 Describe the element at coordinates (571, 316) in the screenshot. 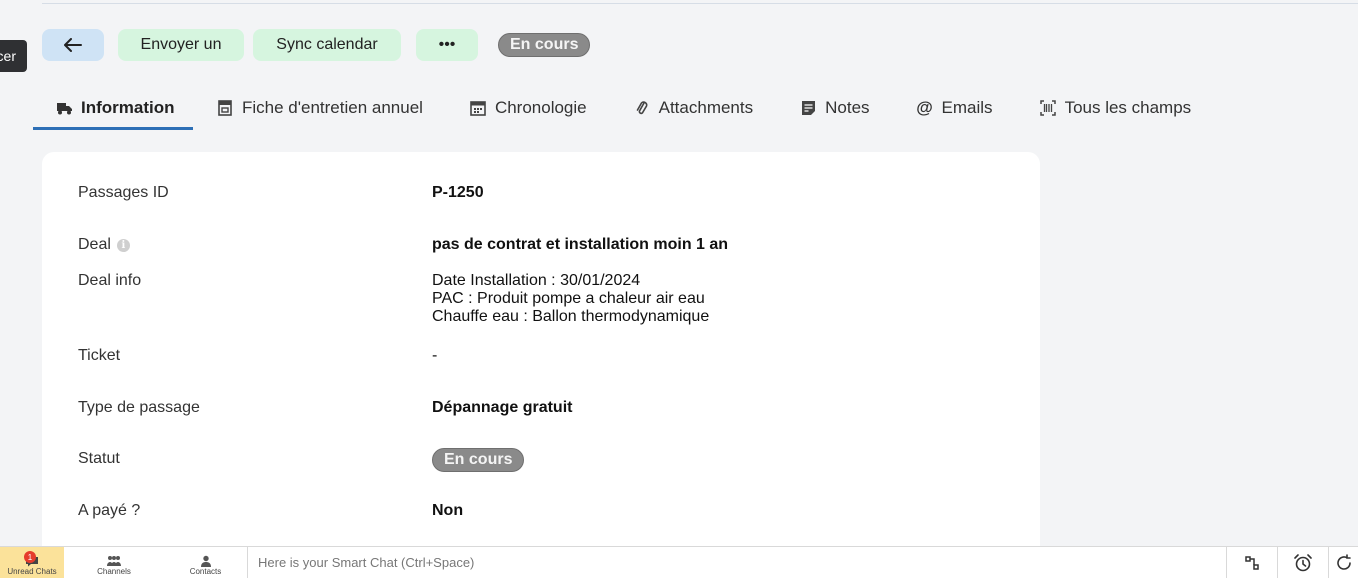

I see `deal-info-line: Chauffe eau : Ballon thermodynamique` at that location.